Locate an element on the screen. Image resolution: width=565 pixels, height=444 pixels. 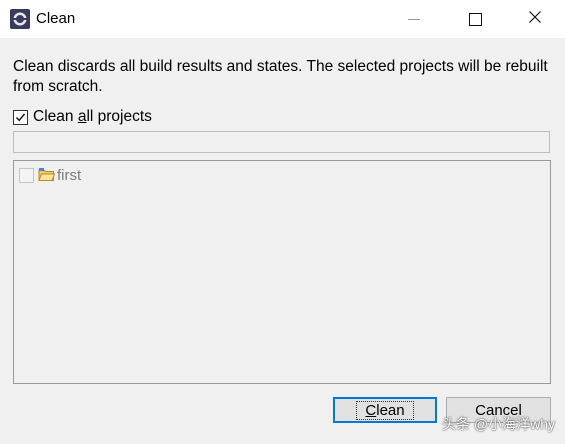
window-title: Clean is located at coordinates (56, 18).